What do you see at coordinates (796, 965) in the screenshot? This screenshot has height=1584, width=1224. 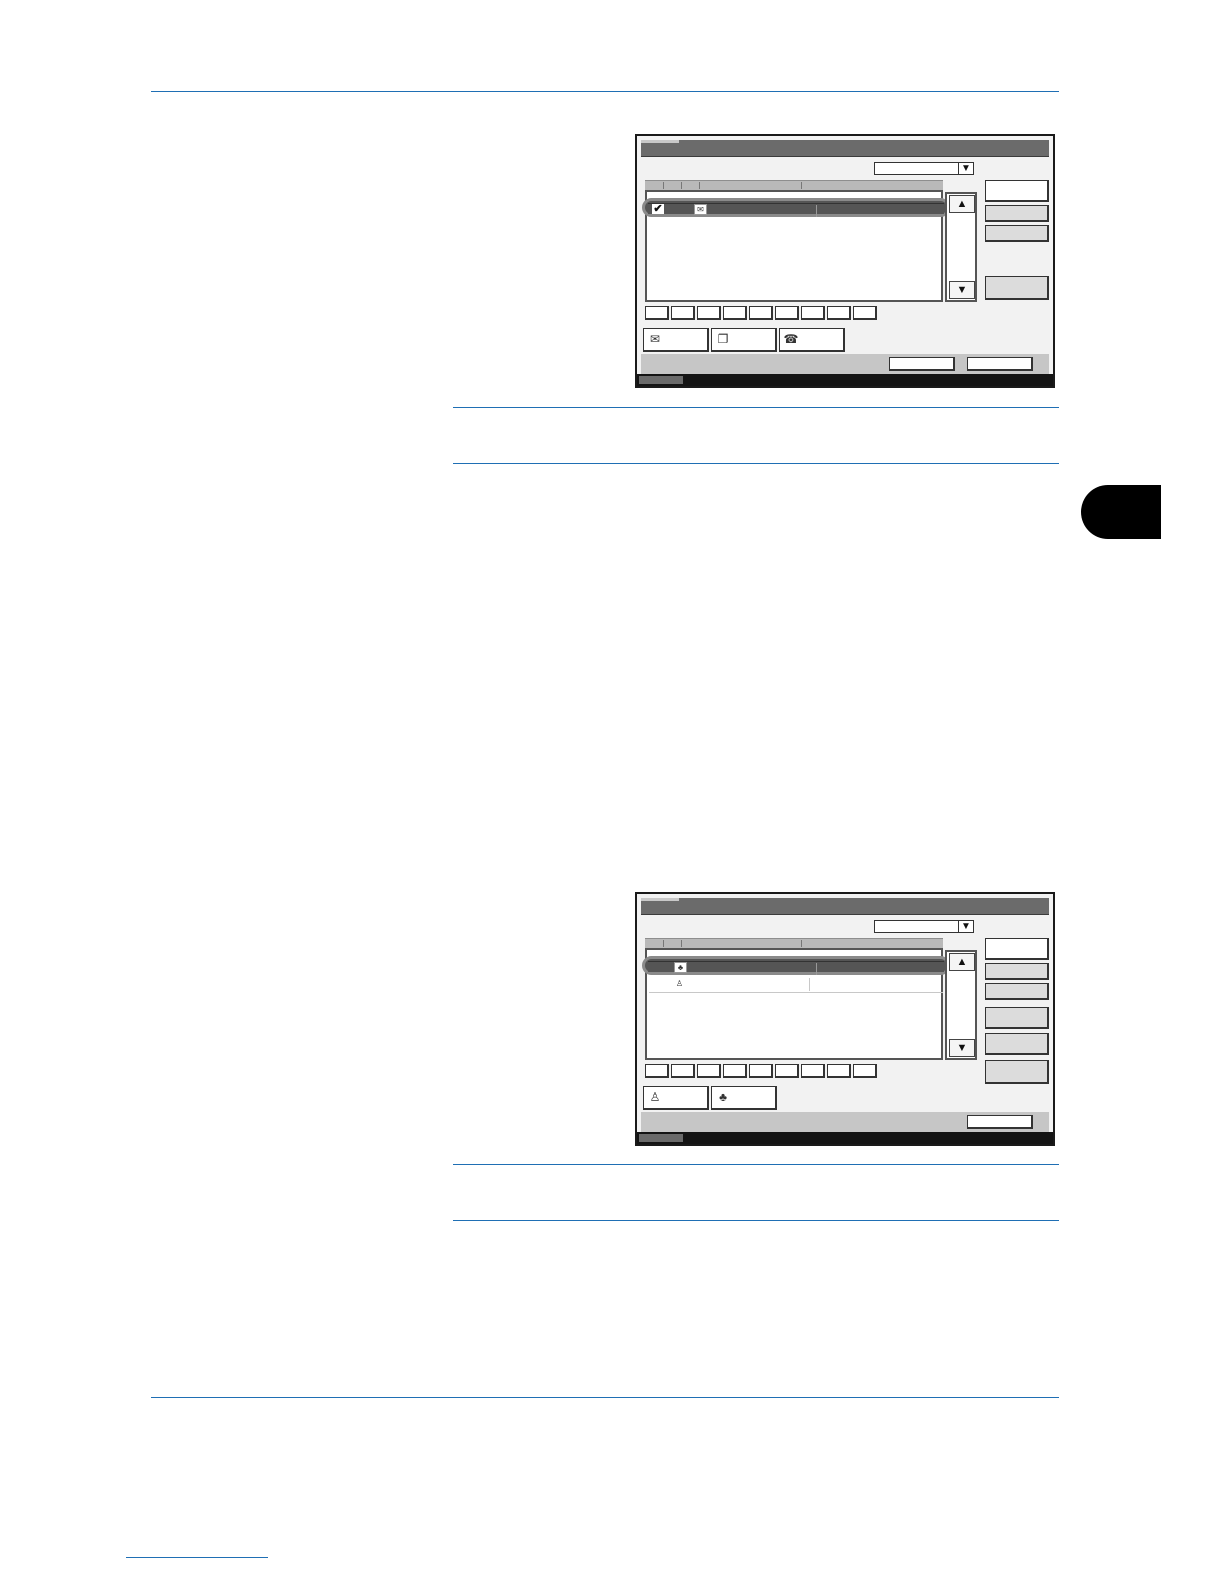 I see `list-item-selected: ♣` at bounding box center [796, 965].